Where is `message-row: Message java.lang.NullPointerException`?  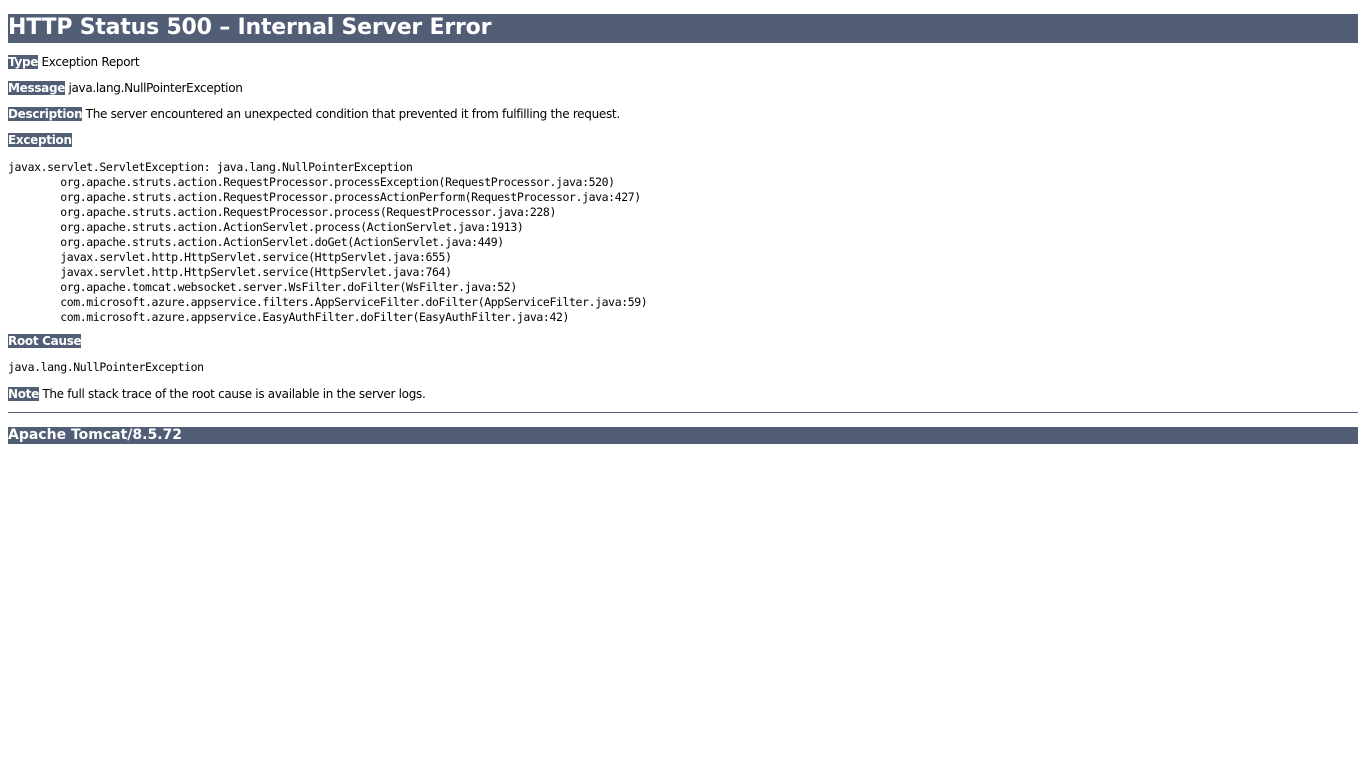 message-row: Message java.lang.NullPointerException is located at coordinates (683, 88).